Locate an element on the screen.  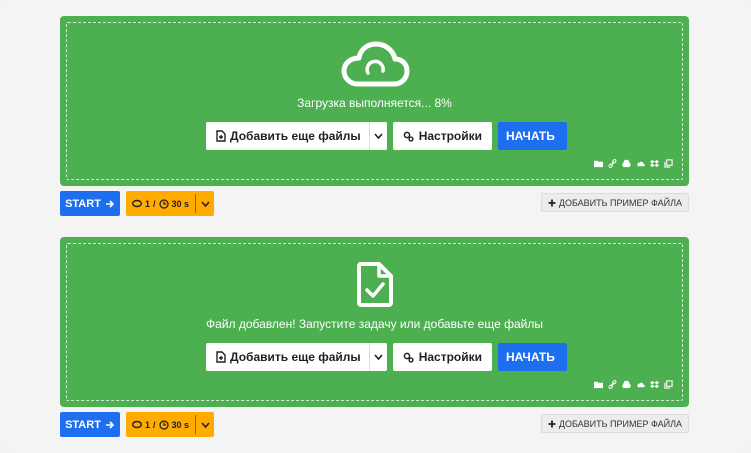
task-toolbar-1: START 1 / 30 s is located at coordinates (137, 203).